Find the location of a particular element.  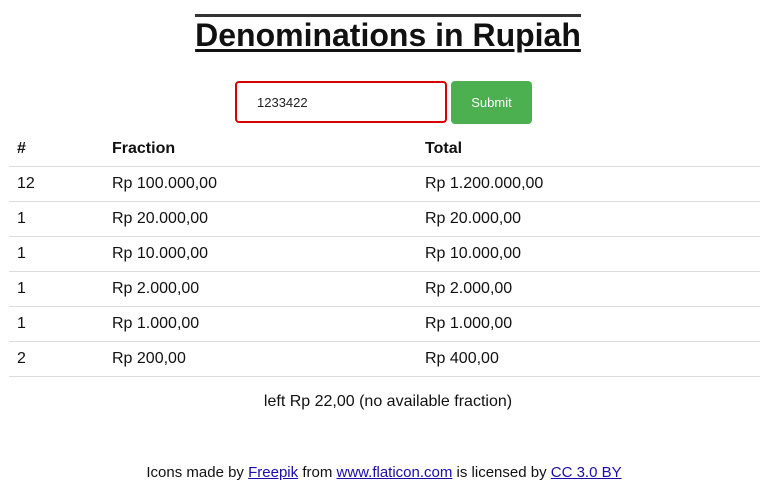

flaticon-link: www.flaticon.com is located at coordinates (394, 472).